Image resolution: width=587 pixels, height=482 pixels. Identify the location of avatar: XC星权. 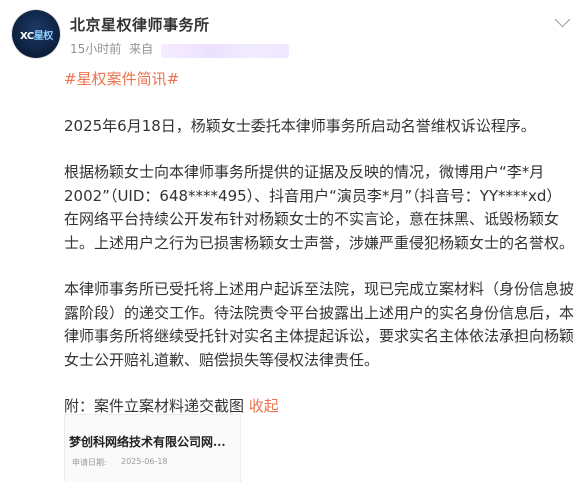
(36, 34).